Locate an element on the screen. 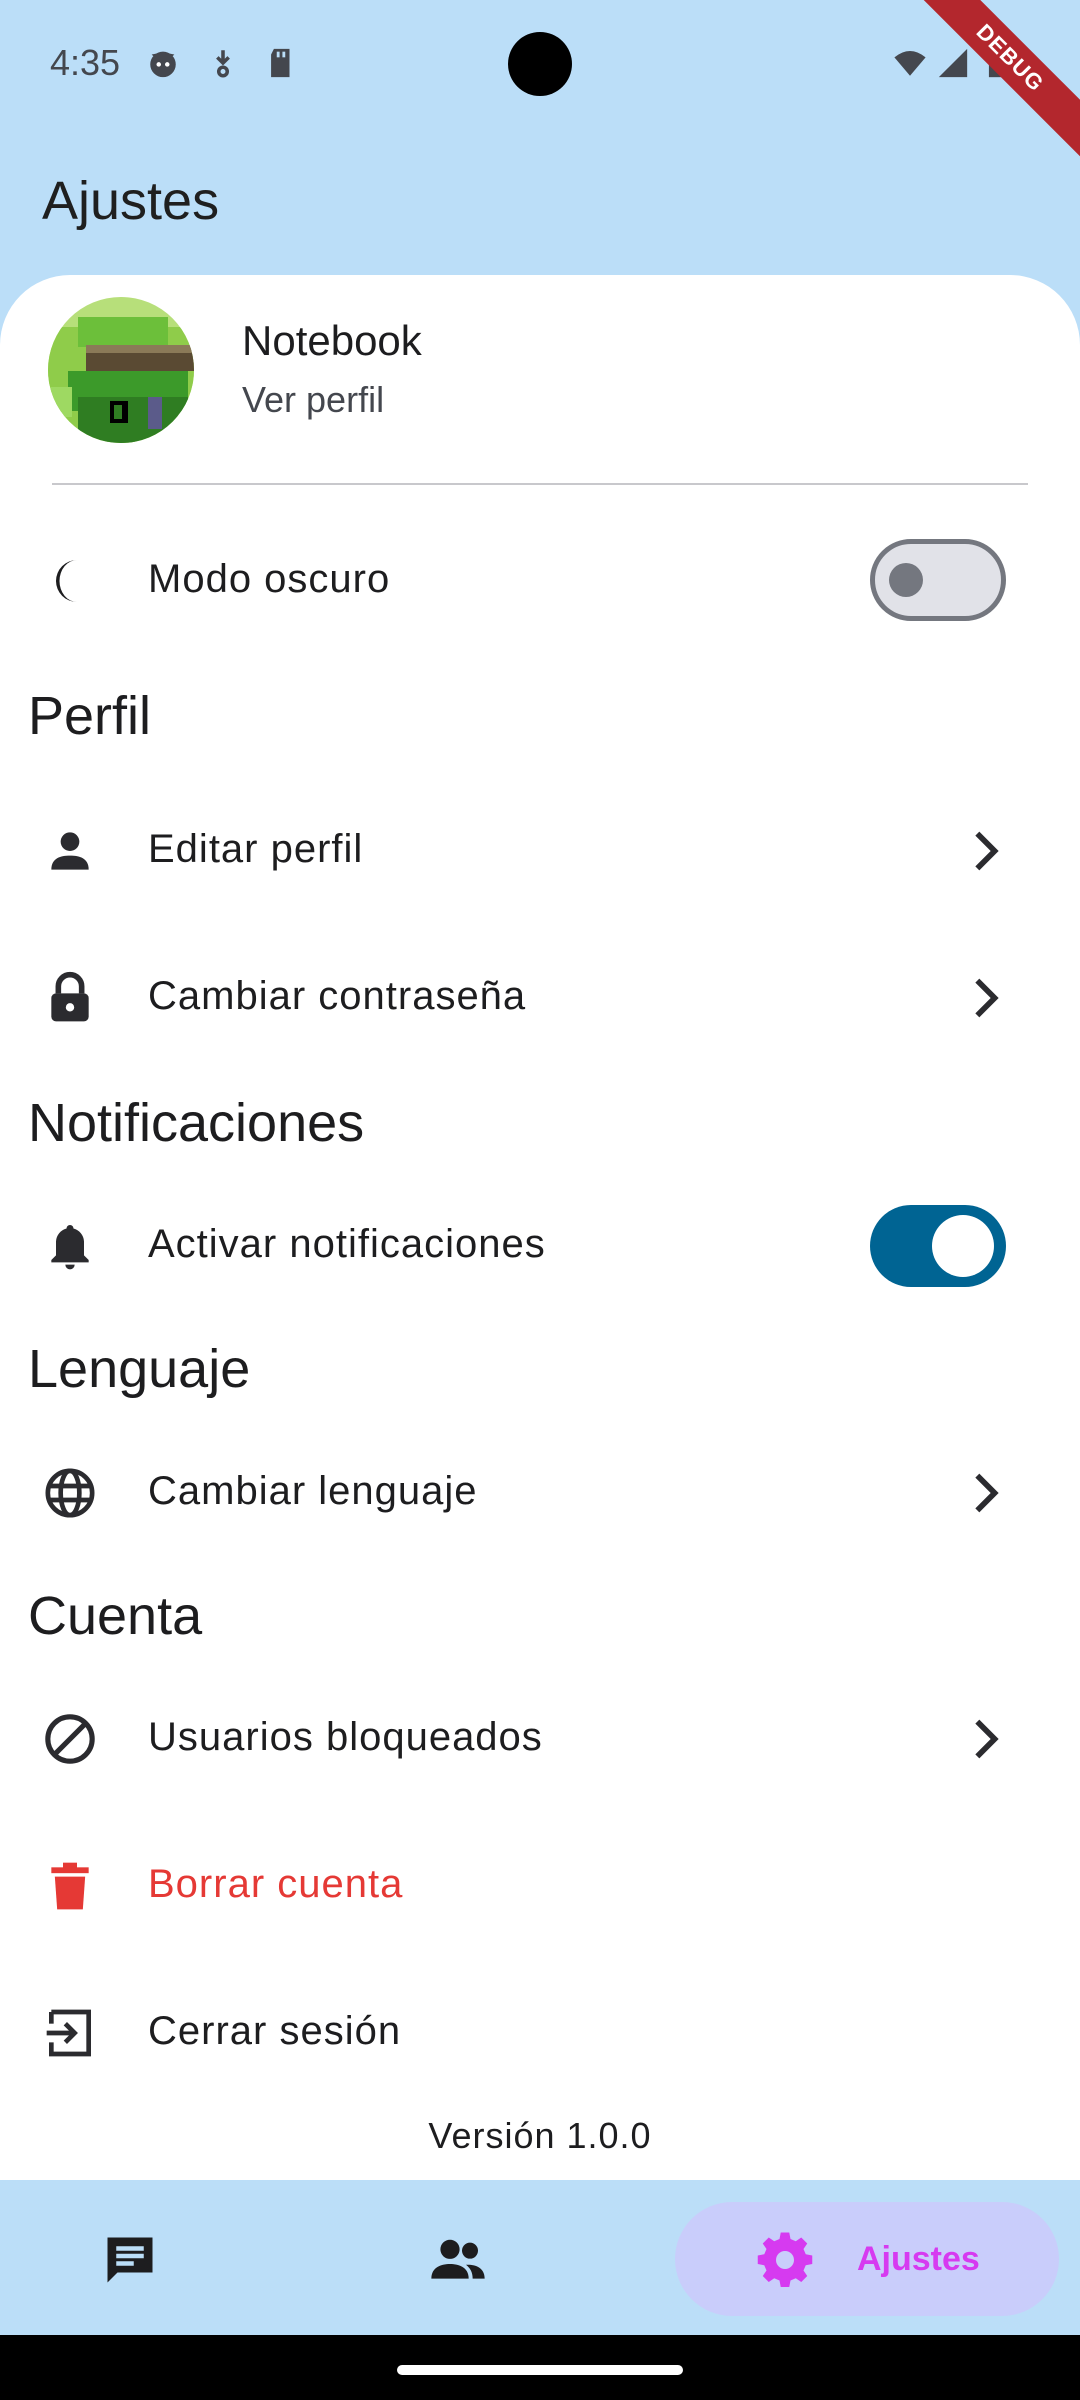  signal-icon is located at coordinates (953, 63).